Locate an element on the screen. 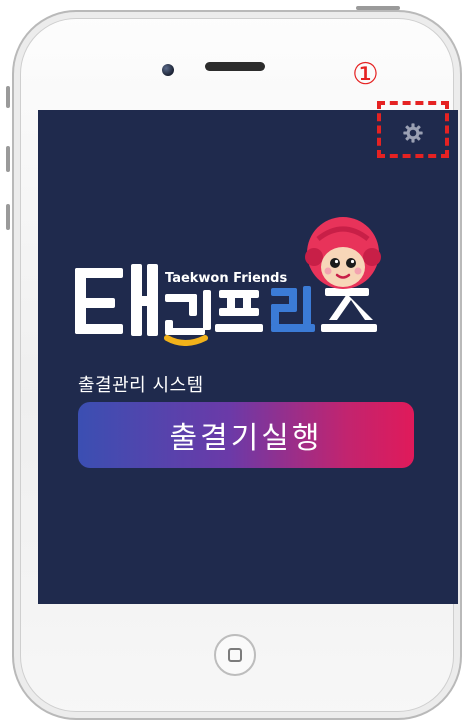 This screenshot has height=724, width=470. gear-icon is located at coordinates (413, 133).